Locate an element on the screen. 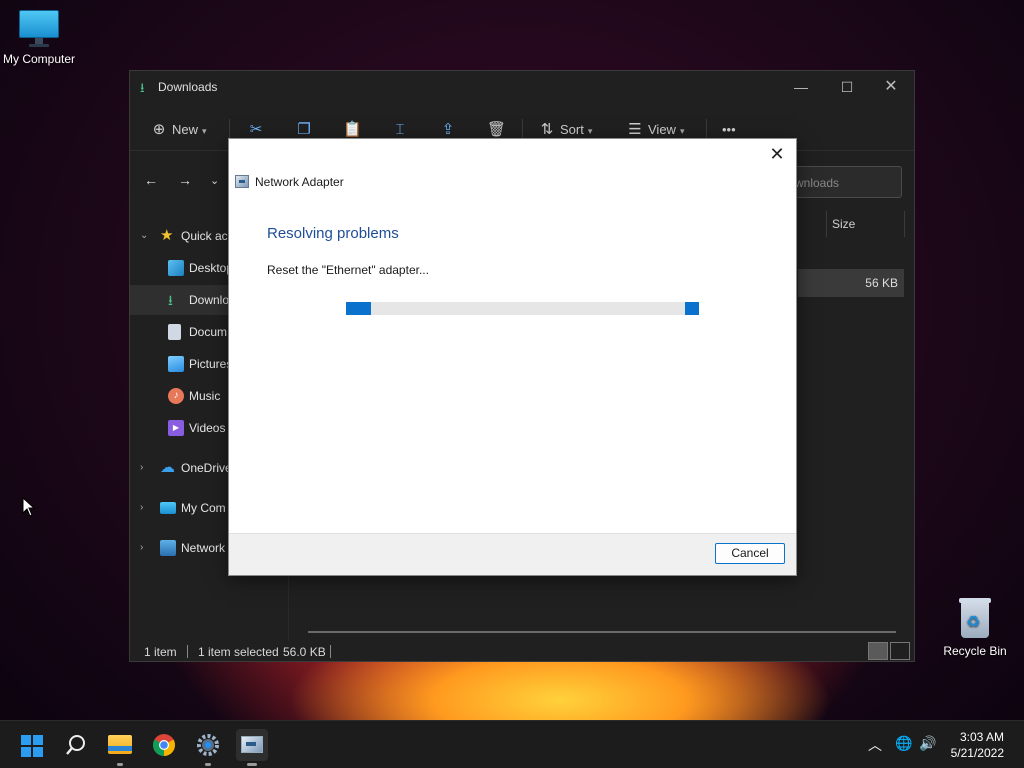 This screenshot has width=1024, height=768. sidebar-item-label: Videos is located at coordinates (207, 428).